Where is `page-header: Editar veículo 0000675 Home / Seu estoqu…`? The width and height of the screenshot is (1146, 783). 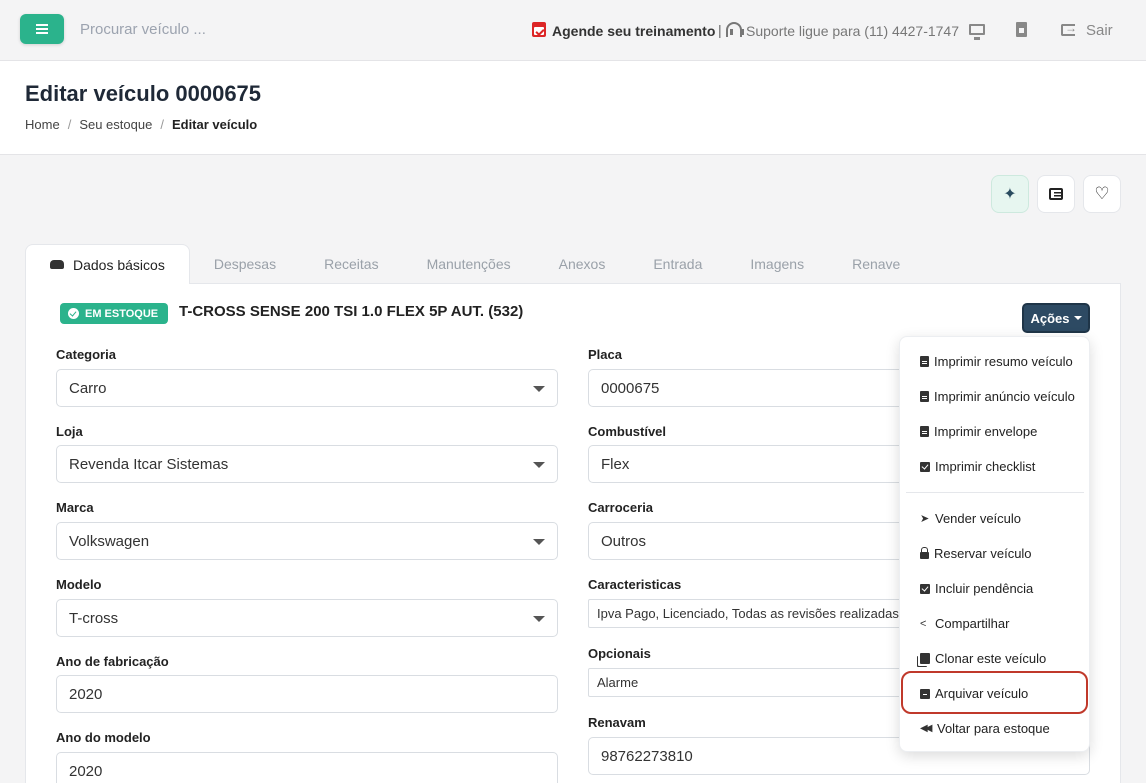 page-header: Editar veículo 0000675 Home / Seu estoqu… is located at coordinates (573, 108).